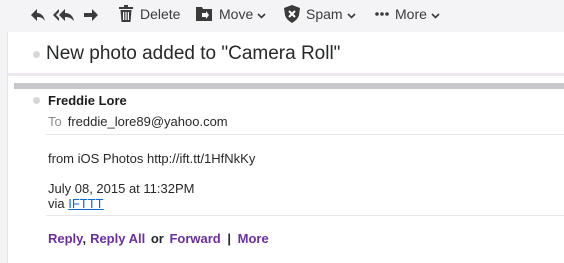  I want to click on reply-link: Reply, so click(65, 238).